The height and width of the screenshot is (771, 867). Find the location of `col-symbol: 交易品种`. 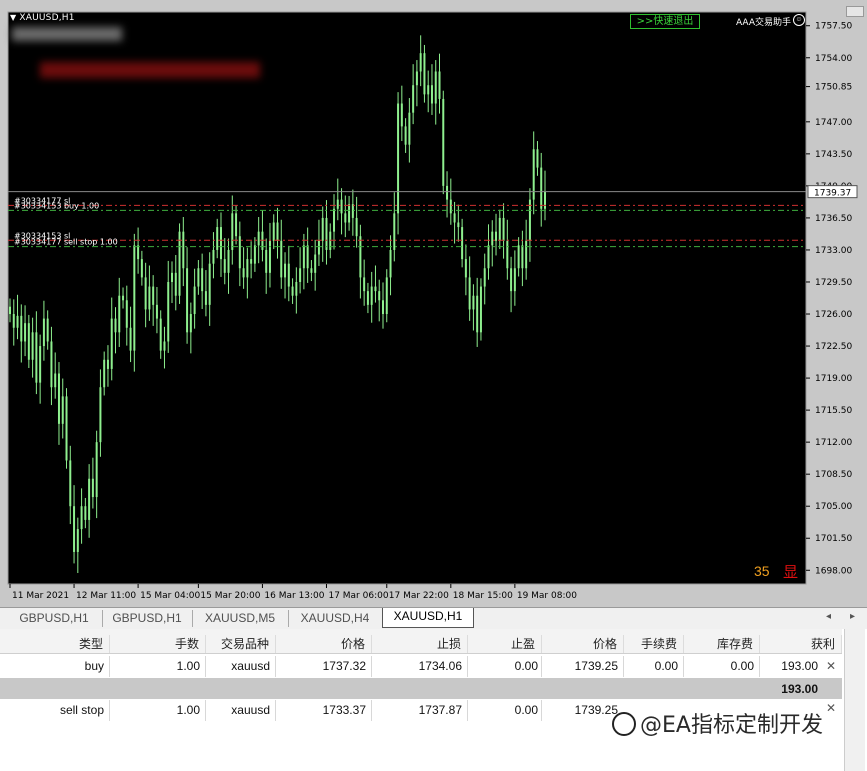

col-symbol: 交易品种 is located at coordinates (241, 644).